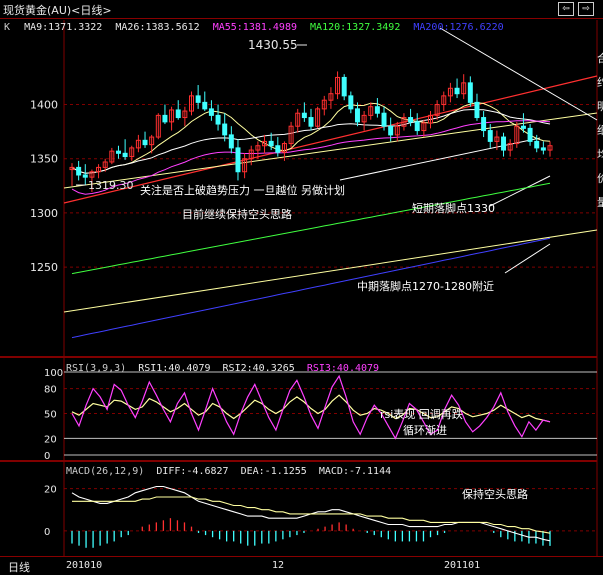  What do you see at coordinates (47, 532) in the screenshot?
I see `macd-tick-0: 0` at bounding box center [47, 532].